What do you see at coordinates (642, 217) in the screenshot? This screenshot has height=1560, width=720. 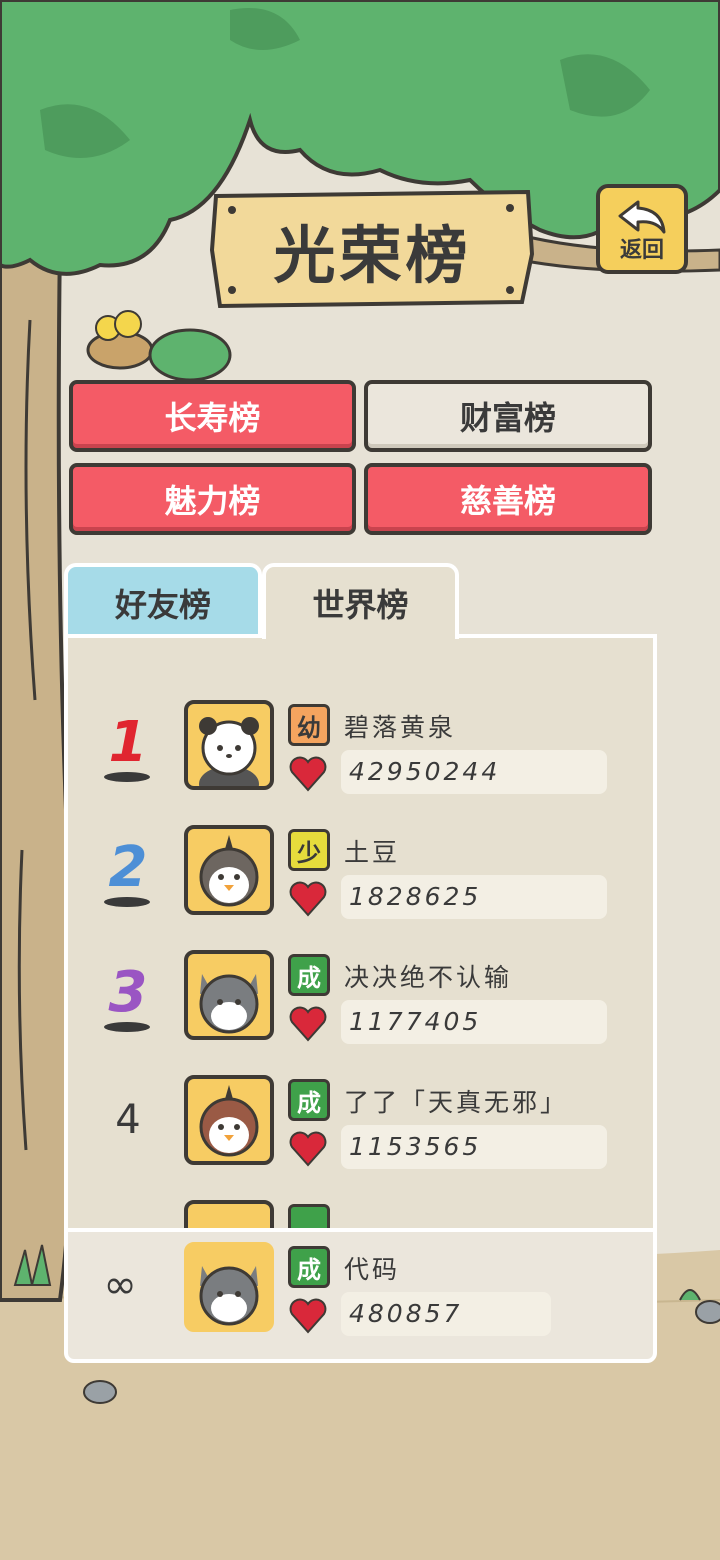 I see `back-arrow-icon` at bounding box center [642, 217].